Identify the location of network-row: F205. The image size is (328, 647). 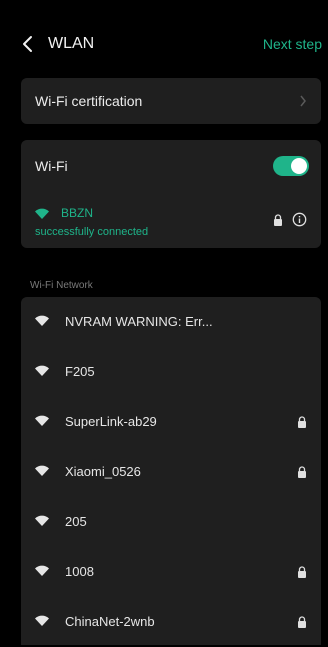
(171, 372).